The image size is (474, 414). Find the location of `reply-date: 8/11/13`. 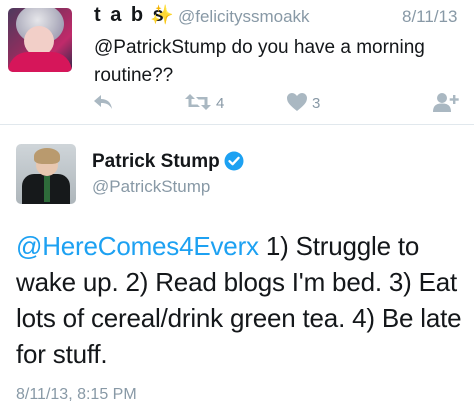

reply-date: 8/11/13 is located at coordinates (429, 17).